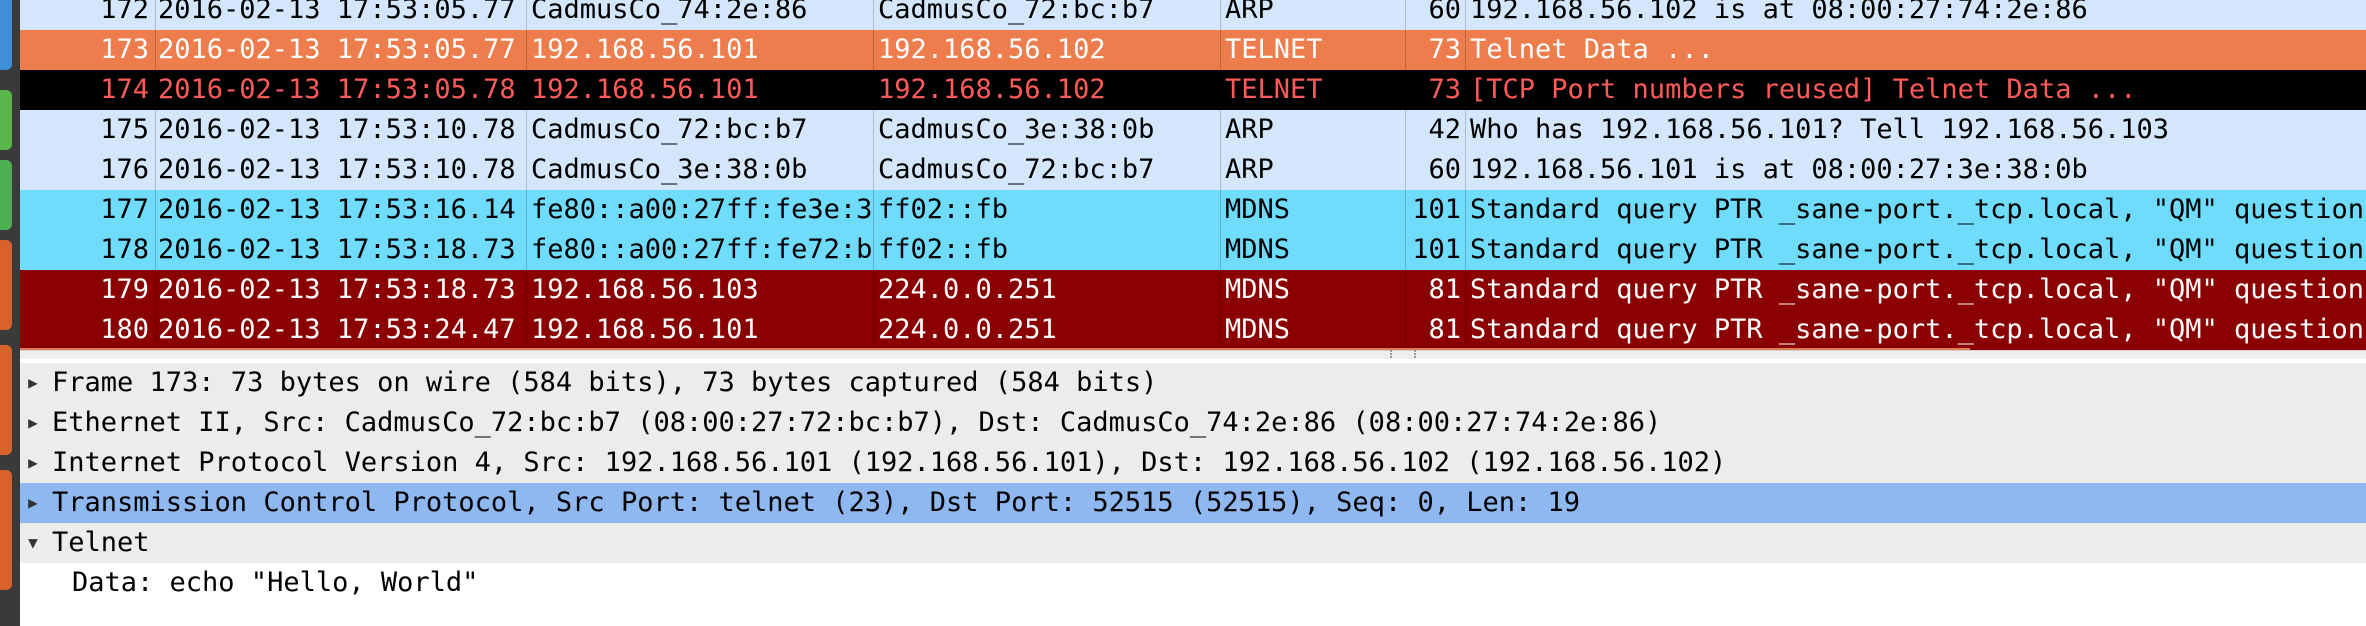  I want to click on packet-info: 192.168.56.101 is at 08:00:27:3e:38:0b, so click(1779, 169).